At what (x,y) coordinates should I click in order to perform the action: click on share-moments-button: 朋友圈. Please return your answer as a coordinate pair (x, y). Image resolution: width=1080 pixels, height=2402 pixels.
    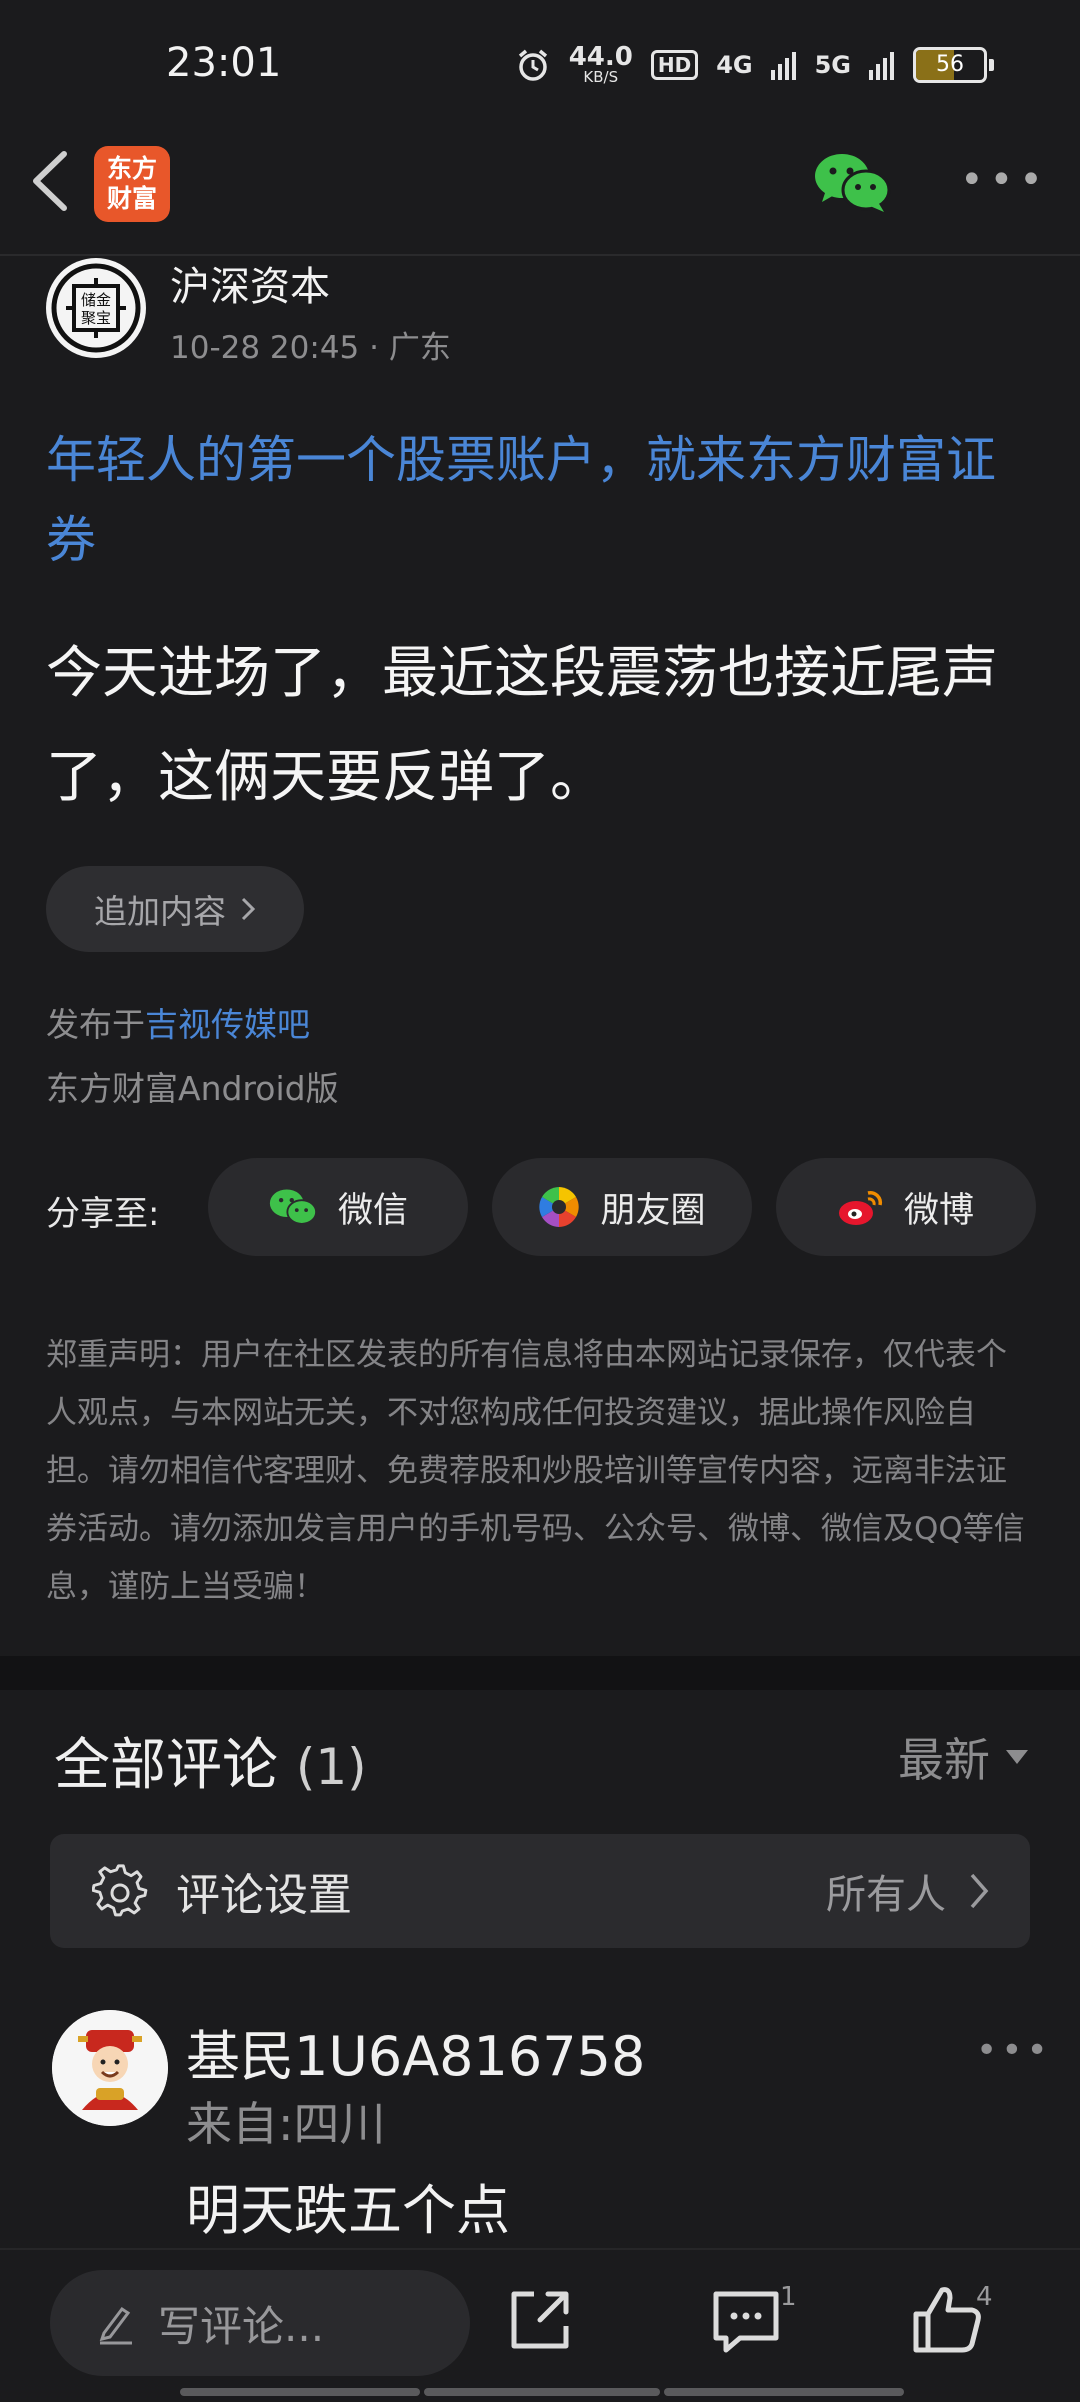
    Looking at the image, I should click on (622, 1207).